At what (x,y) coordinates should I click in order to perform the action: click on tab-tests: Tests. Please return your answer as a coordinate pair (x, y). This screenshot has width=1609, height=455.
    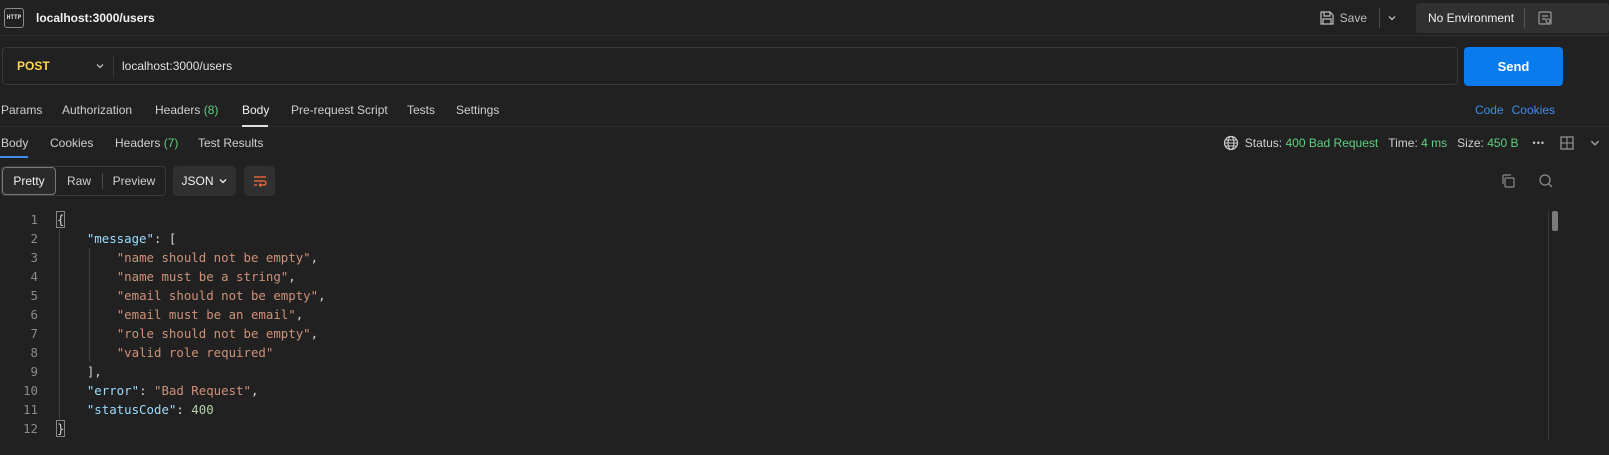
    Looking at the image, I should click on (421, 110).